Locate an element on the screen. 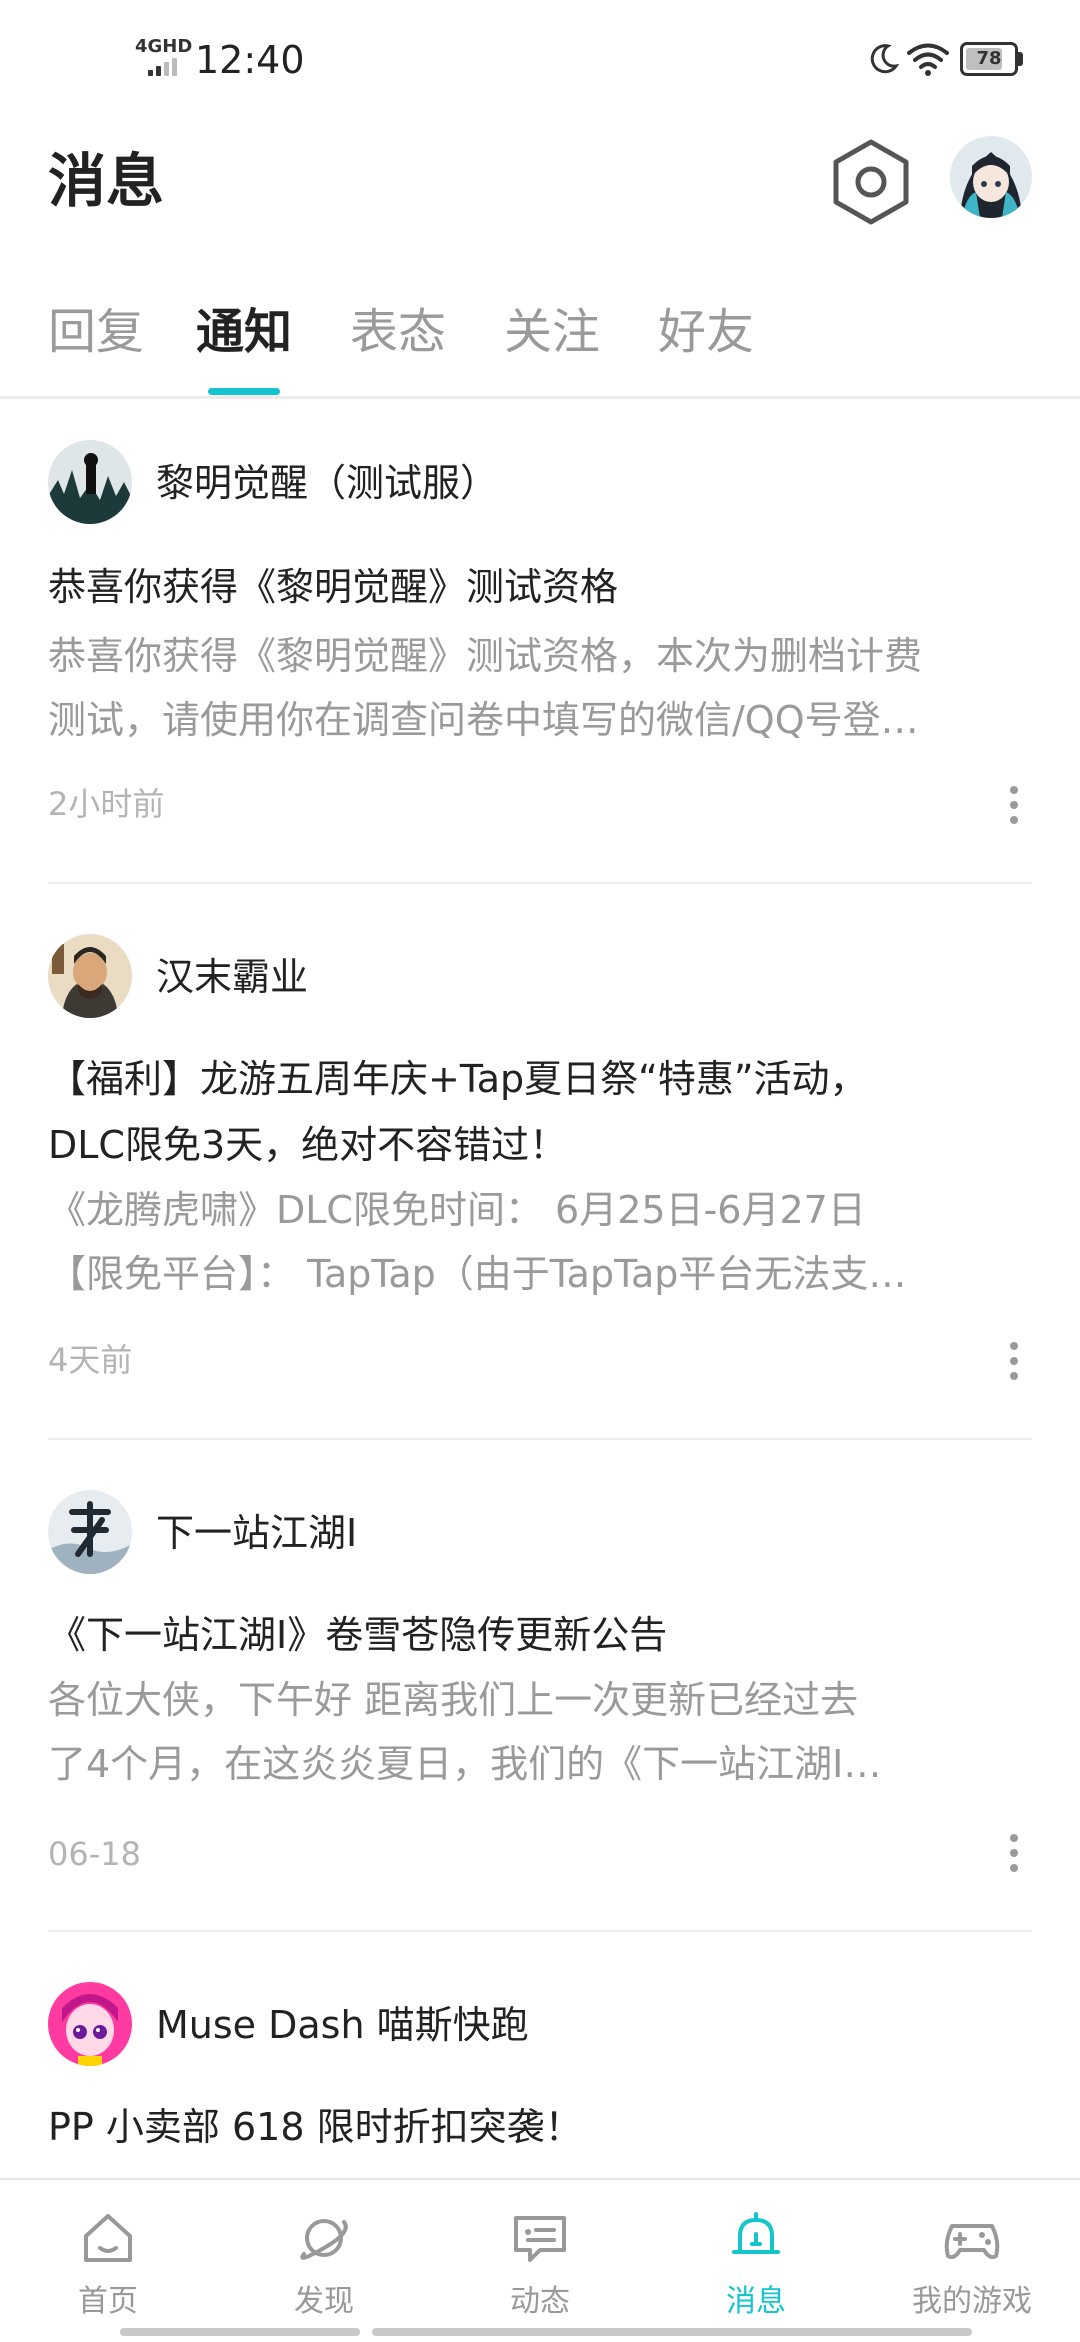  tab-bar: 回复 通知 表态 关注 好友 is located at coordinates (540, 348).